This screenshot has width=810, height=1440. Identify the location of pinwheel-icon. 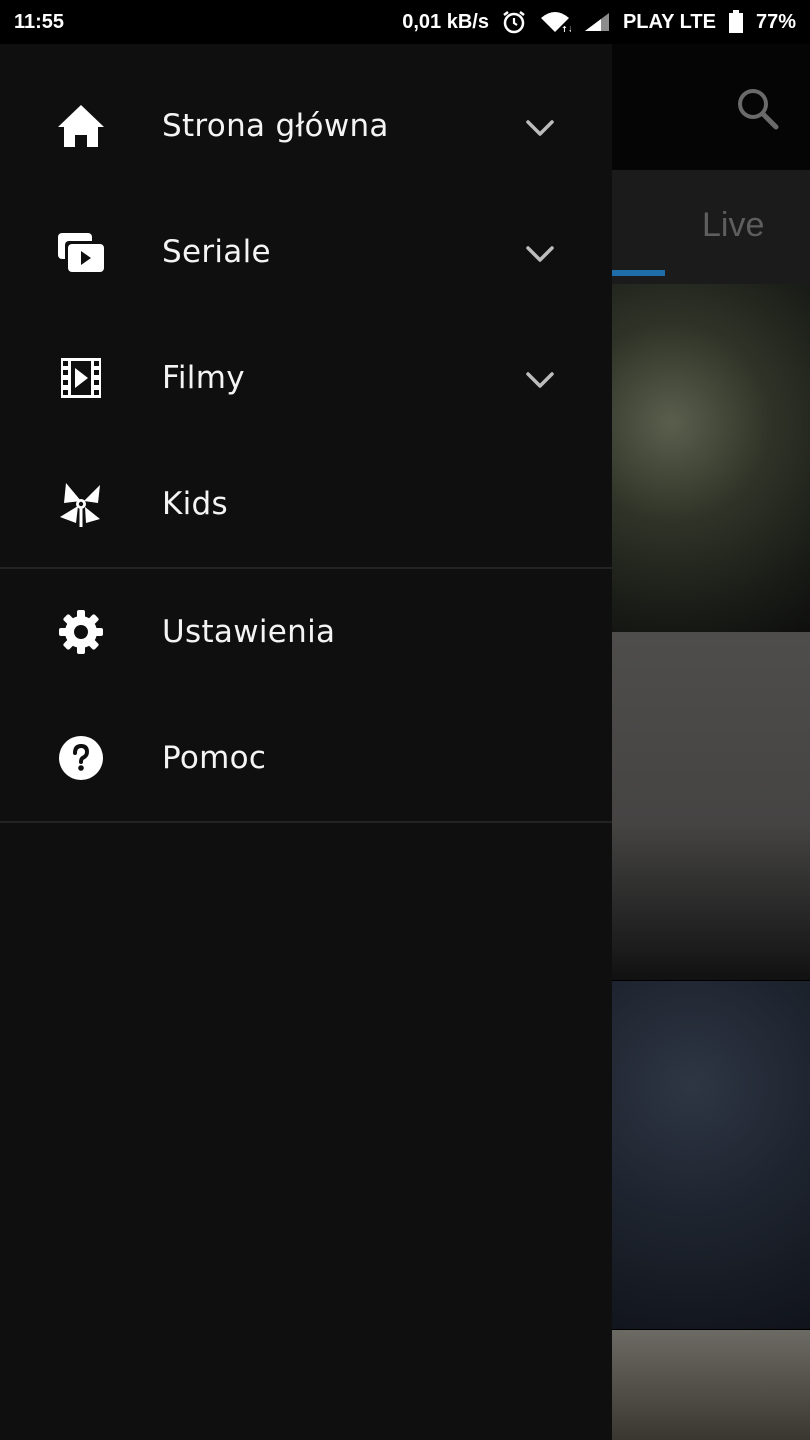
(81, 504).